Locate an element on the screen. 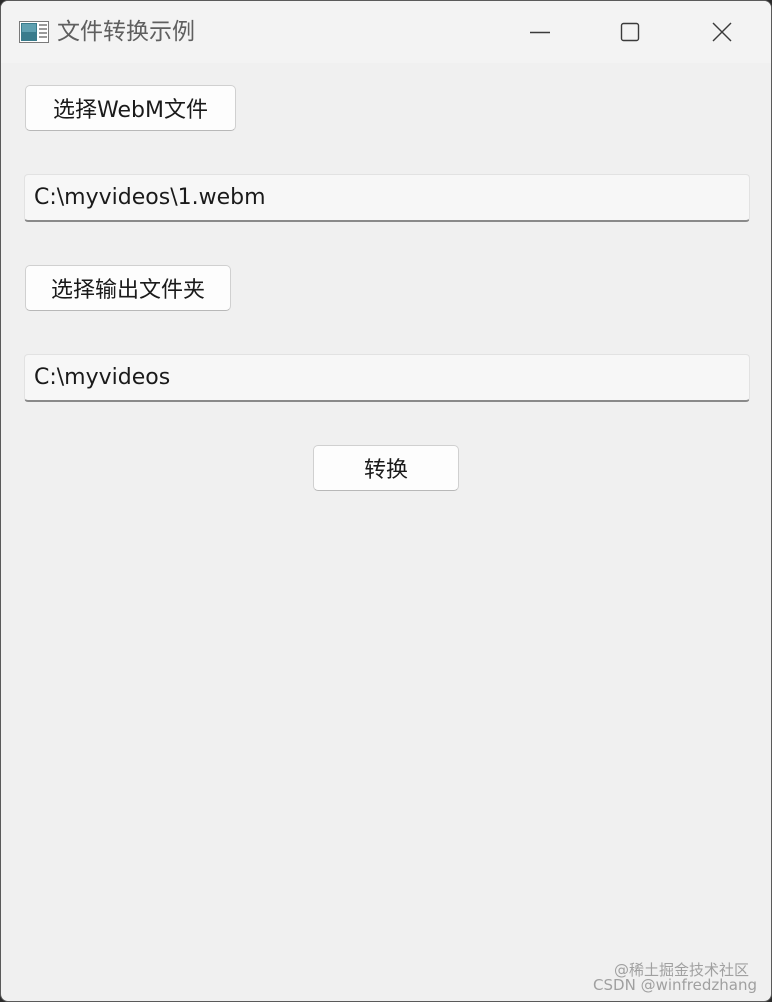  maximize-icon is located at coordinates (630, 32).